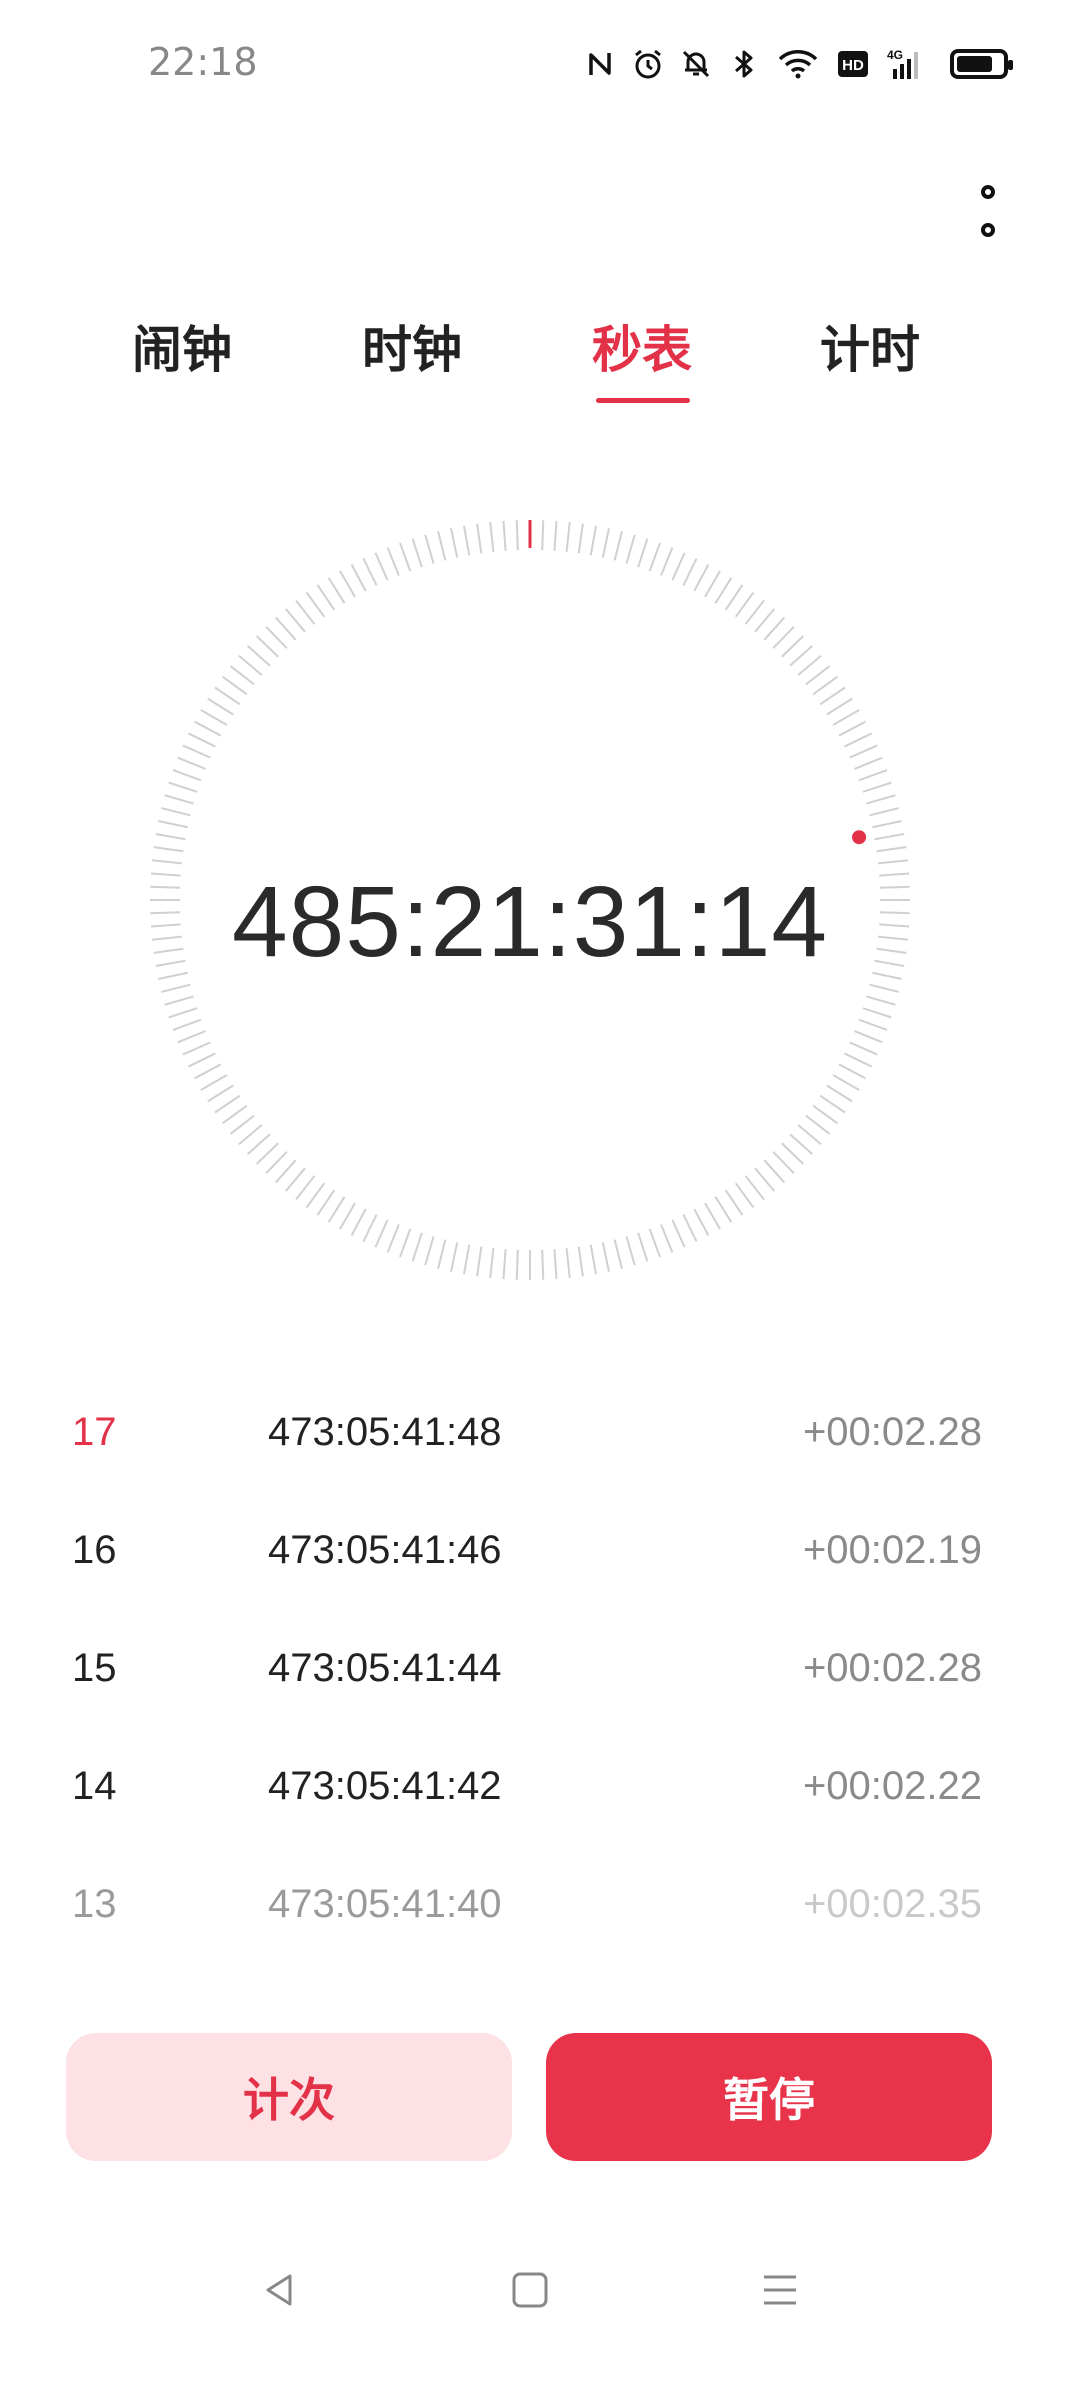 This screenshot has height=2400, width=1080. Describe the element at coordinates (892, 1550) in the screenshot. I see `lap-split: +00:02.19` at that location.